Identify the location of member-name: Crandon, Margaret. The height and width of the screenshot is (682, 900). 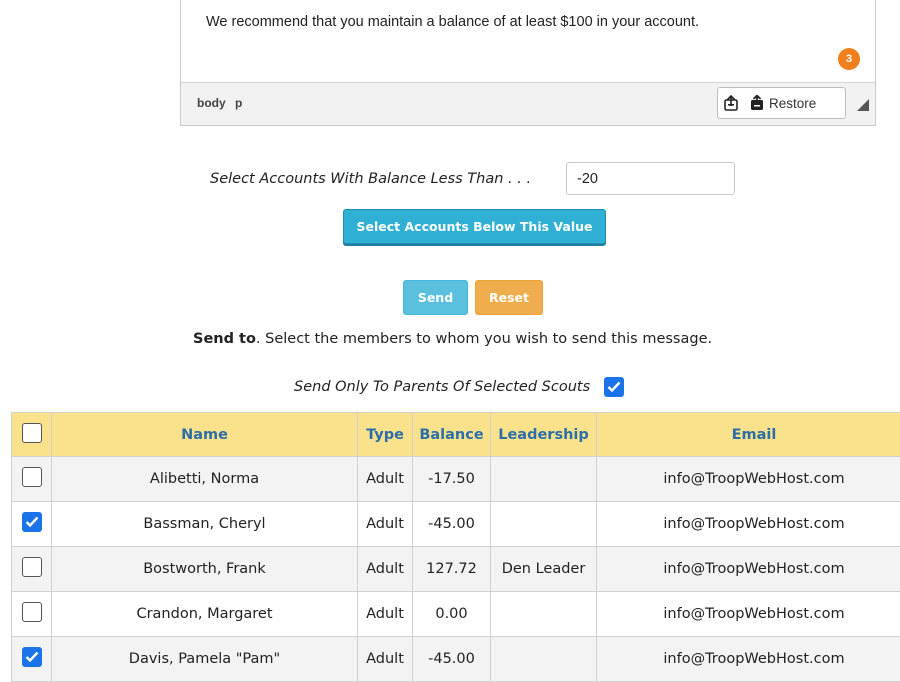
(205, 614).